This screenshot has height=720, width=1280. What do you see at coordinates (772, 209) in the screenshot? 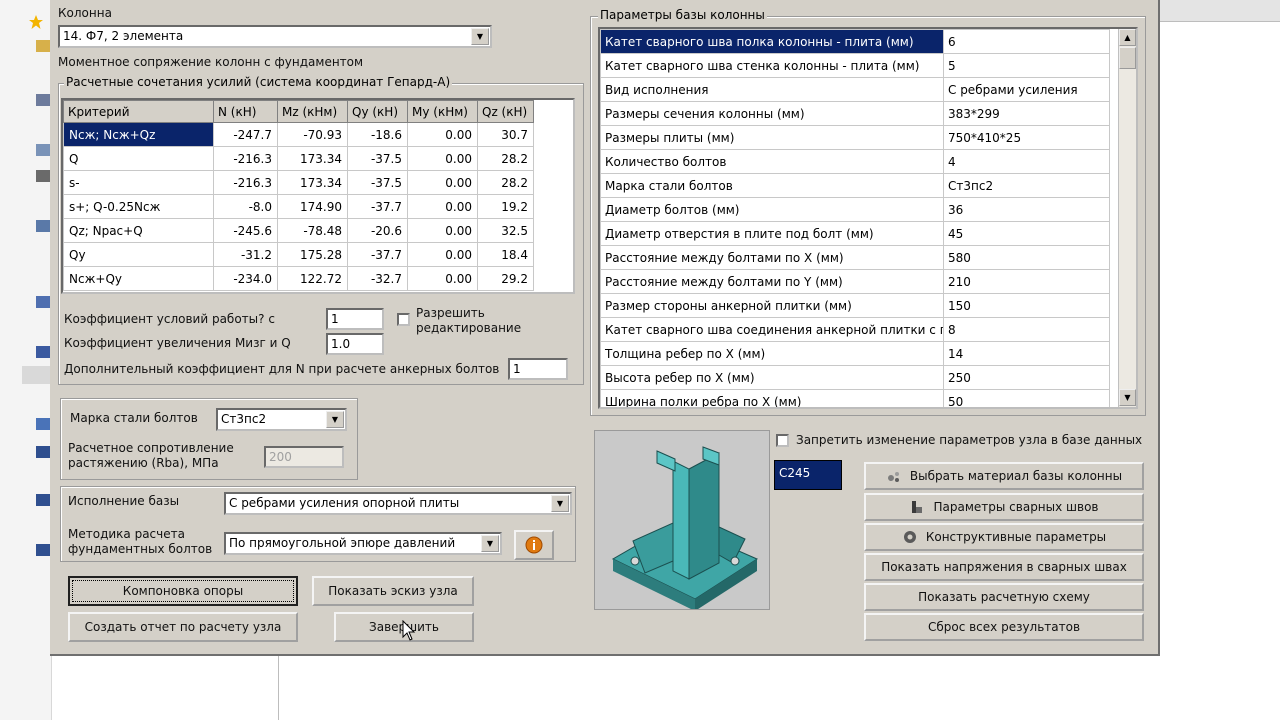
I see `param-name: Диаметр болтов (мм)` at bounding box center [772, 209].